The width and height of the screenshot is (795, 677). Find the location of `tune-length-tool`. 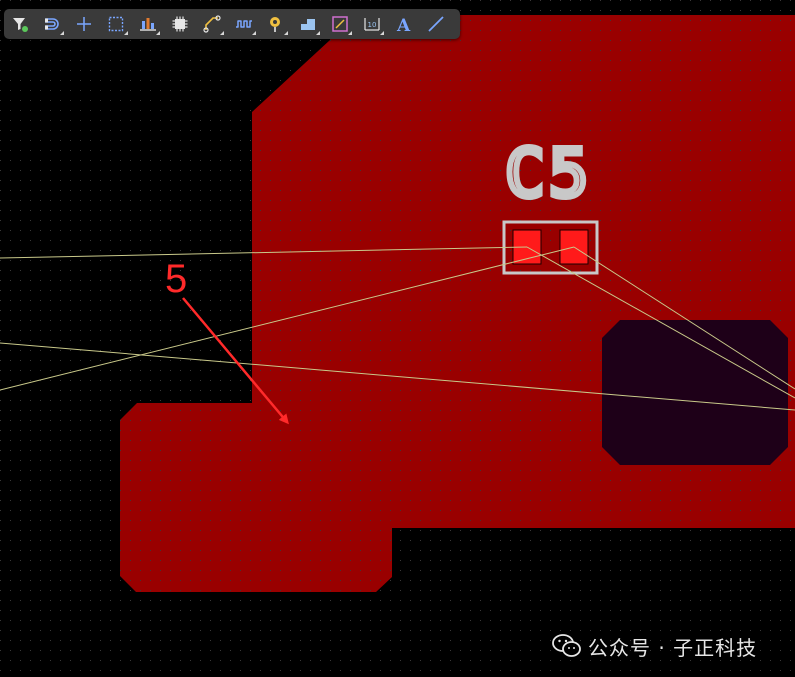

tune-length-tool is located at coordinates (244, 24).